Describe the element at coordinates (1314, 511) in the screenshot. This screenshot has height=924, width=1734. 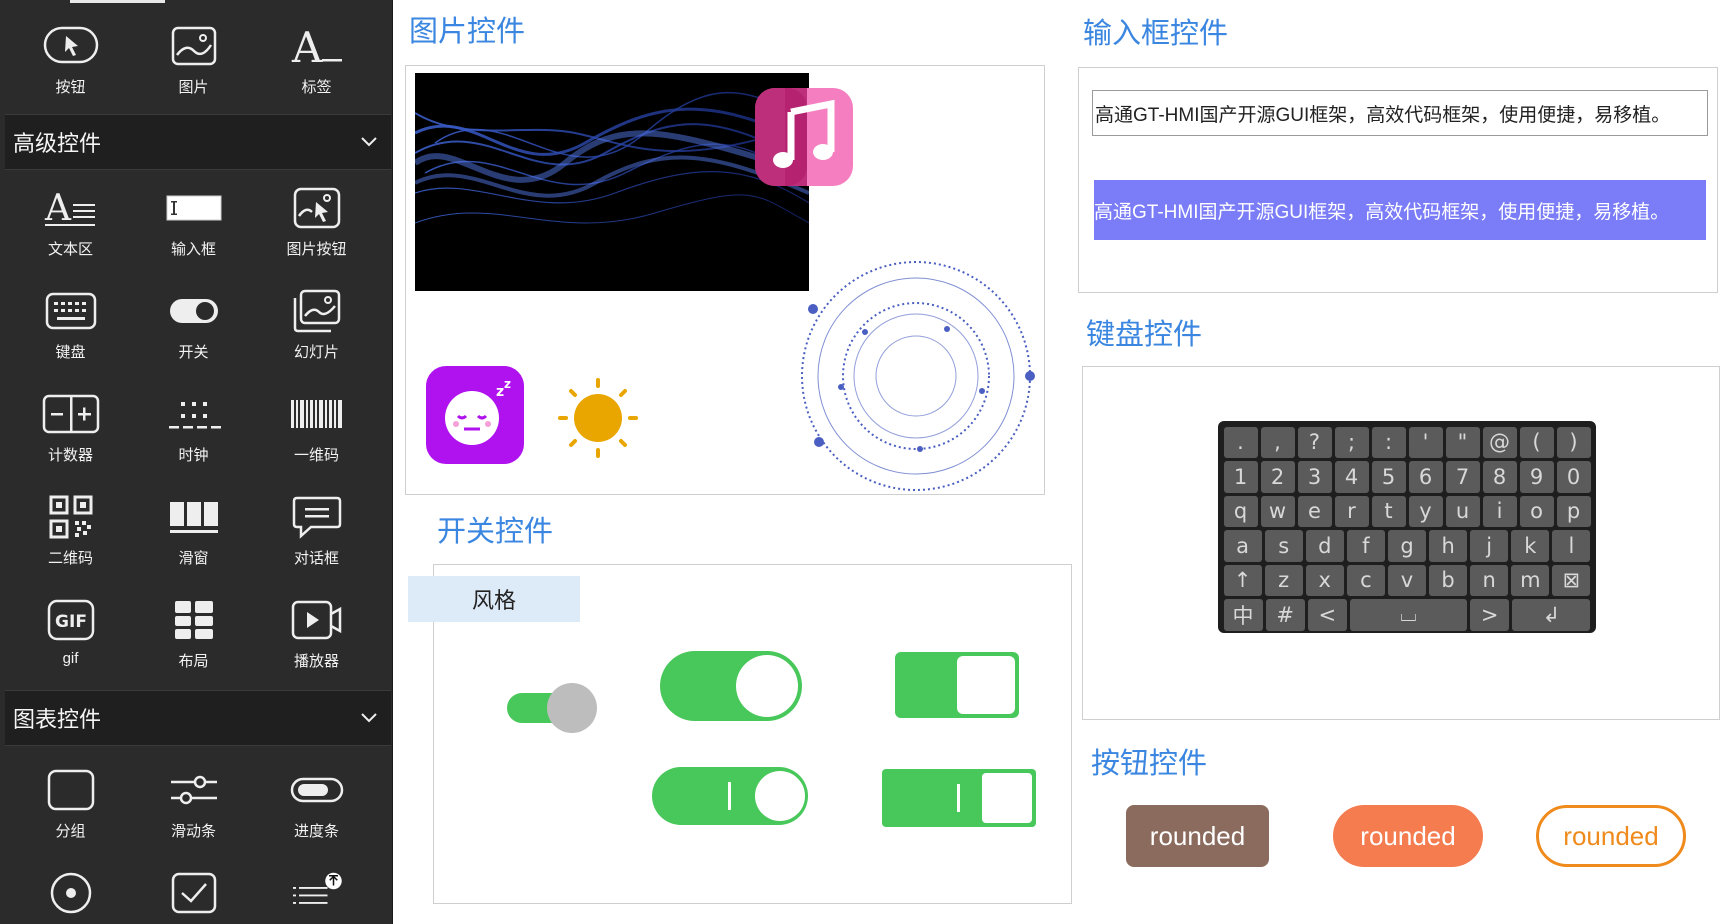
I see `keyboard-key: e` at that location.